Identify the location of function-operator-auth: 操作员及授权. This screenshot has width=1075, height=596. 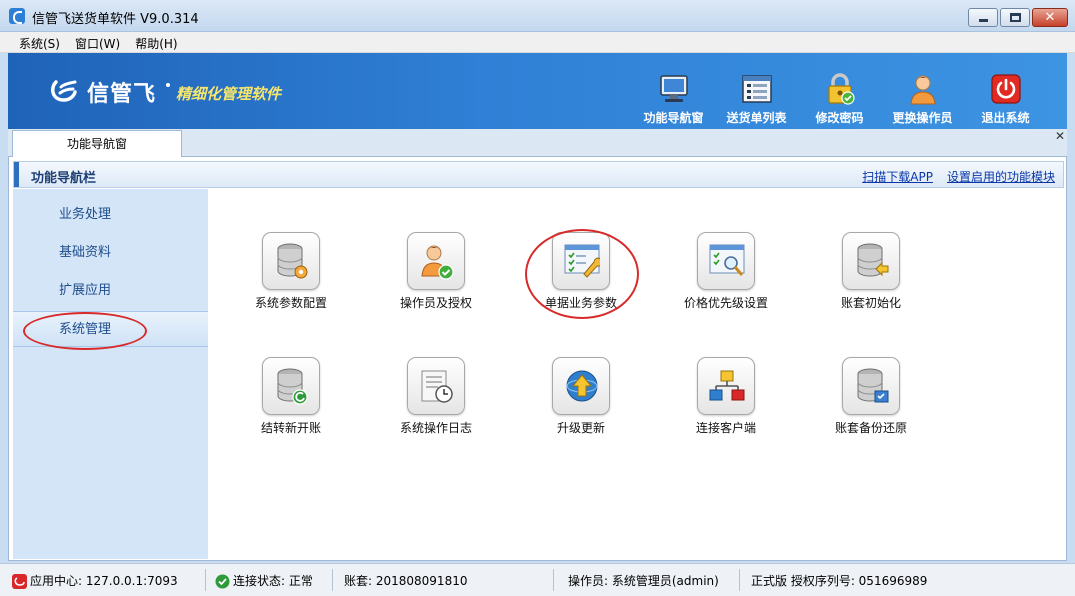
(436, 277).